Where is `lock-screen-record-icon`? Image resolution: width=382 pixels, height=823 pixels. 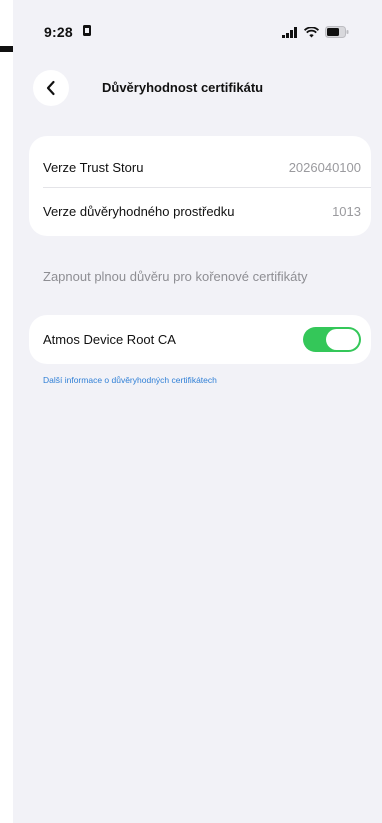
lock-screen-record-icon is located at coordinates (87, 30).